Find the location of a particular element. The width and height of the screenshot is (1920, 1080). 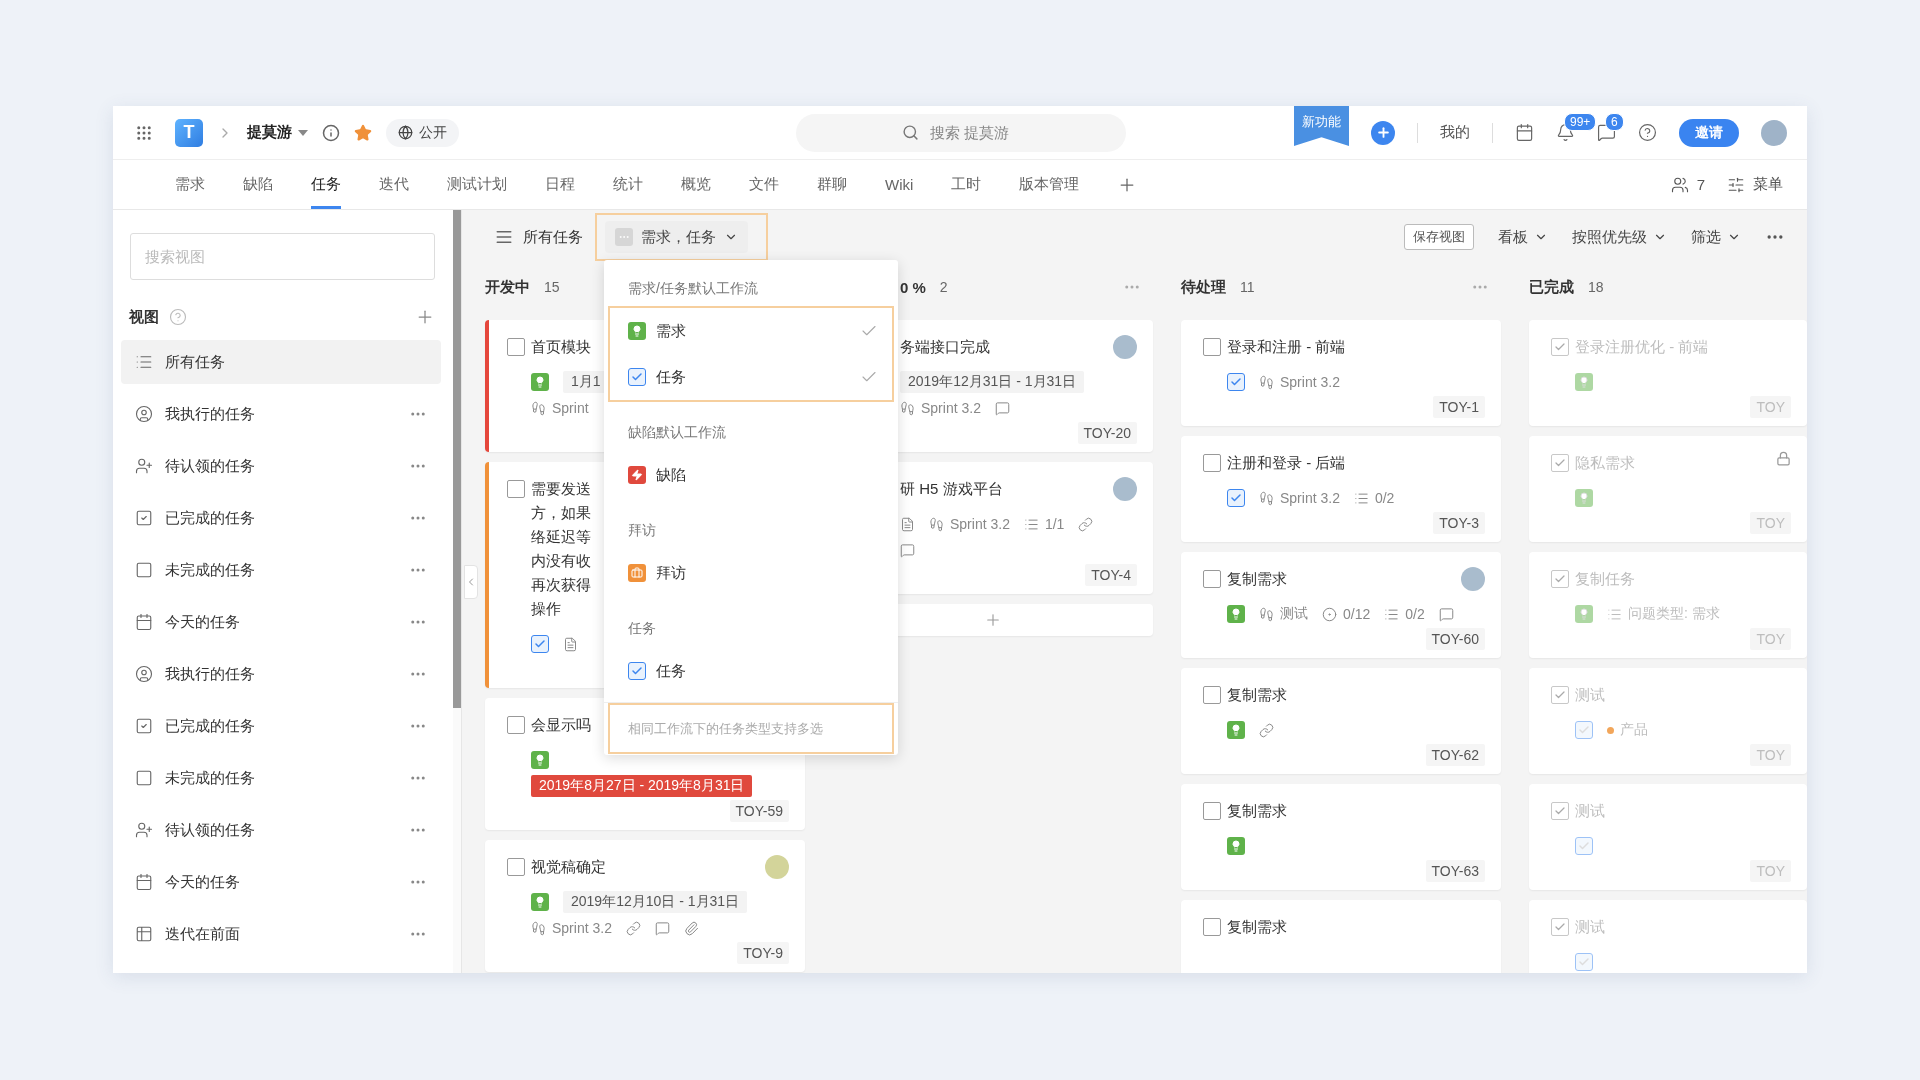

footprints-icon is located at coordinates (1266, 382).